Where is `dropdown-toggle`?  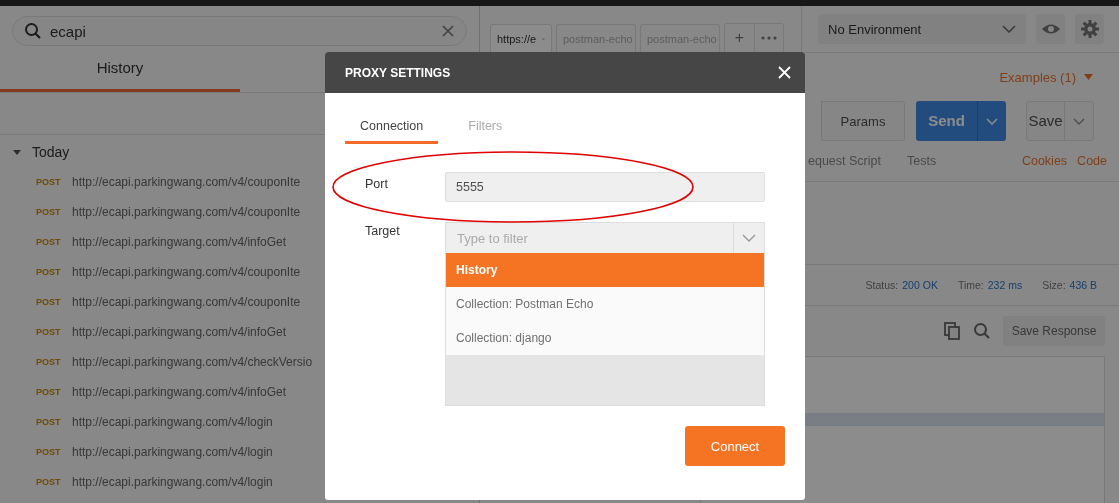 dropdown-toggle is located at coordinates (748, 238).